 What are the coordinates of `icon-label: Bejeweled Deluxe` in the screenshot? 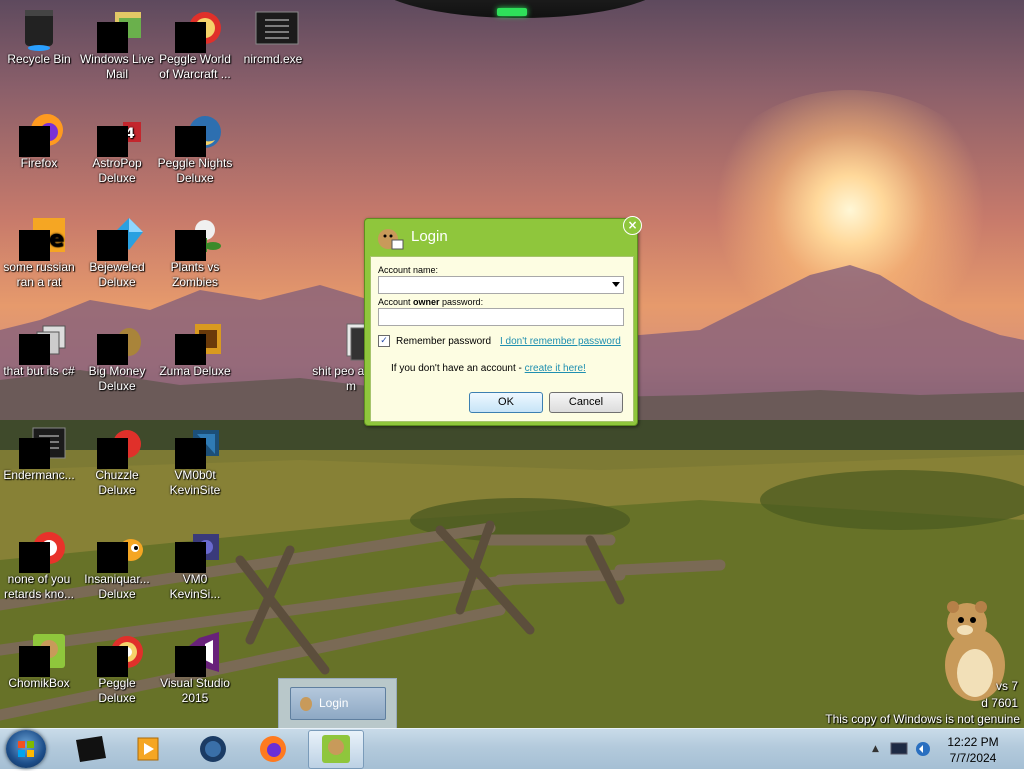 It's located at (117, 274).